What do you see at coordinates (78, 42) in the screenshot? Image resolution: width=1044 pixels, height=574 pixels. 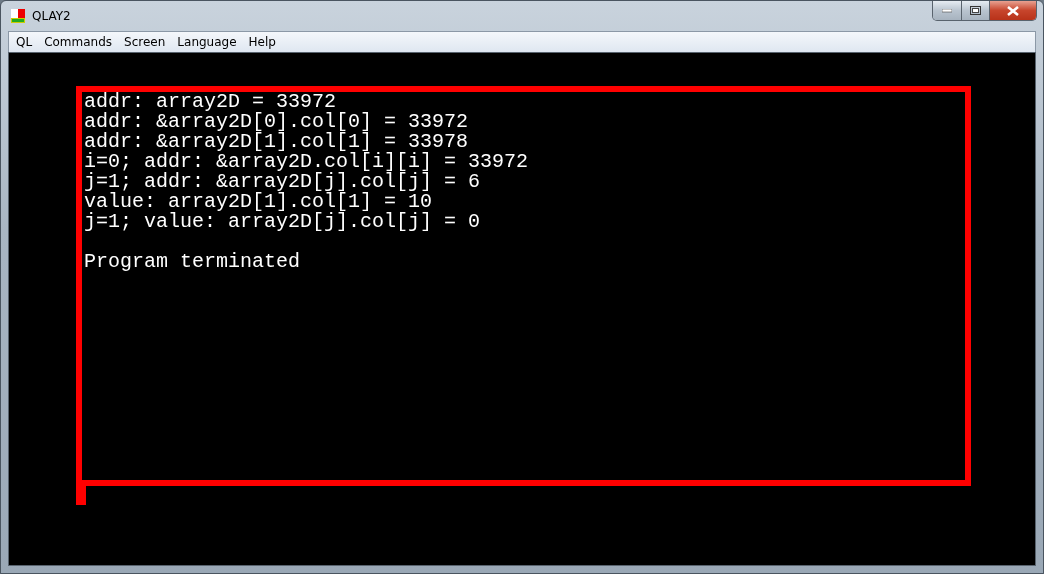 I see `menu-item: Commands` at bounding box center [78, 42].